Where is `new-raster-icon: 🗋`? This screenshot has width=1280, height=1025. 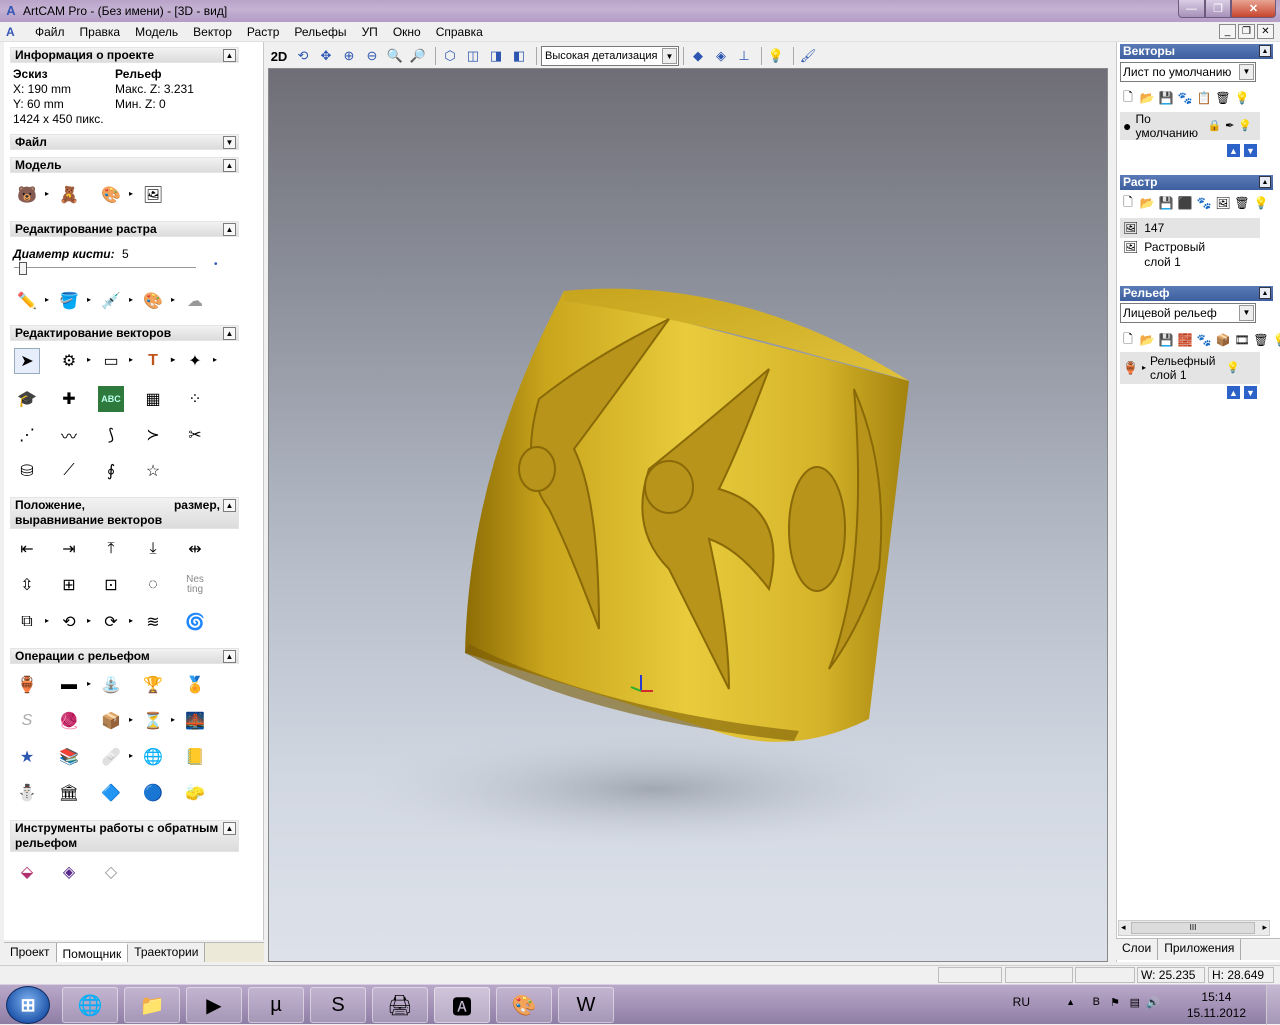 new-raster-icon: 🗋 is located at coordinates (1128, 203).